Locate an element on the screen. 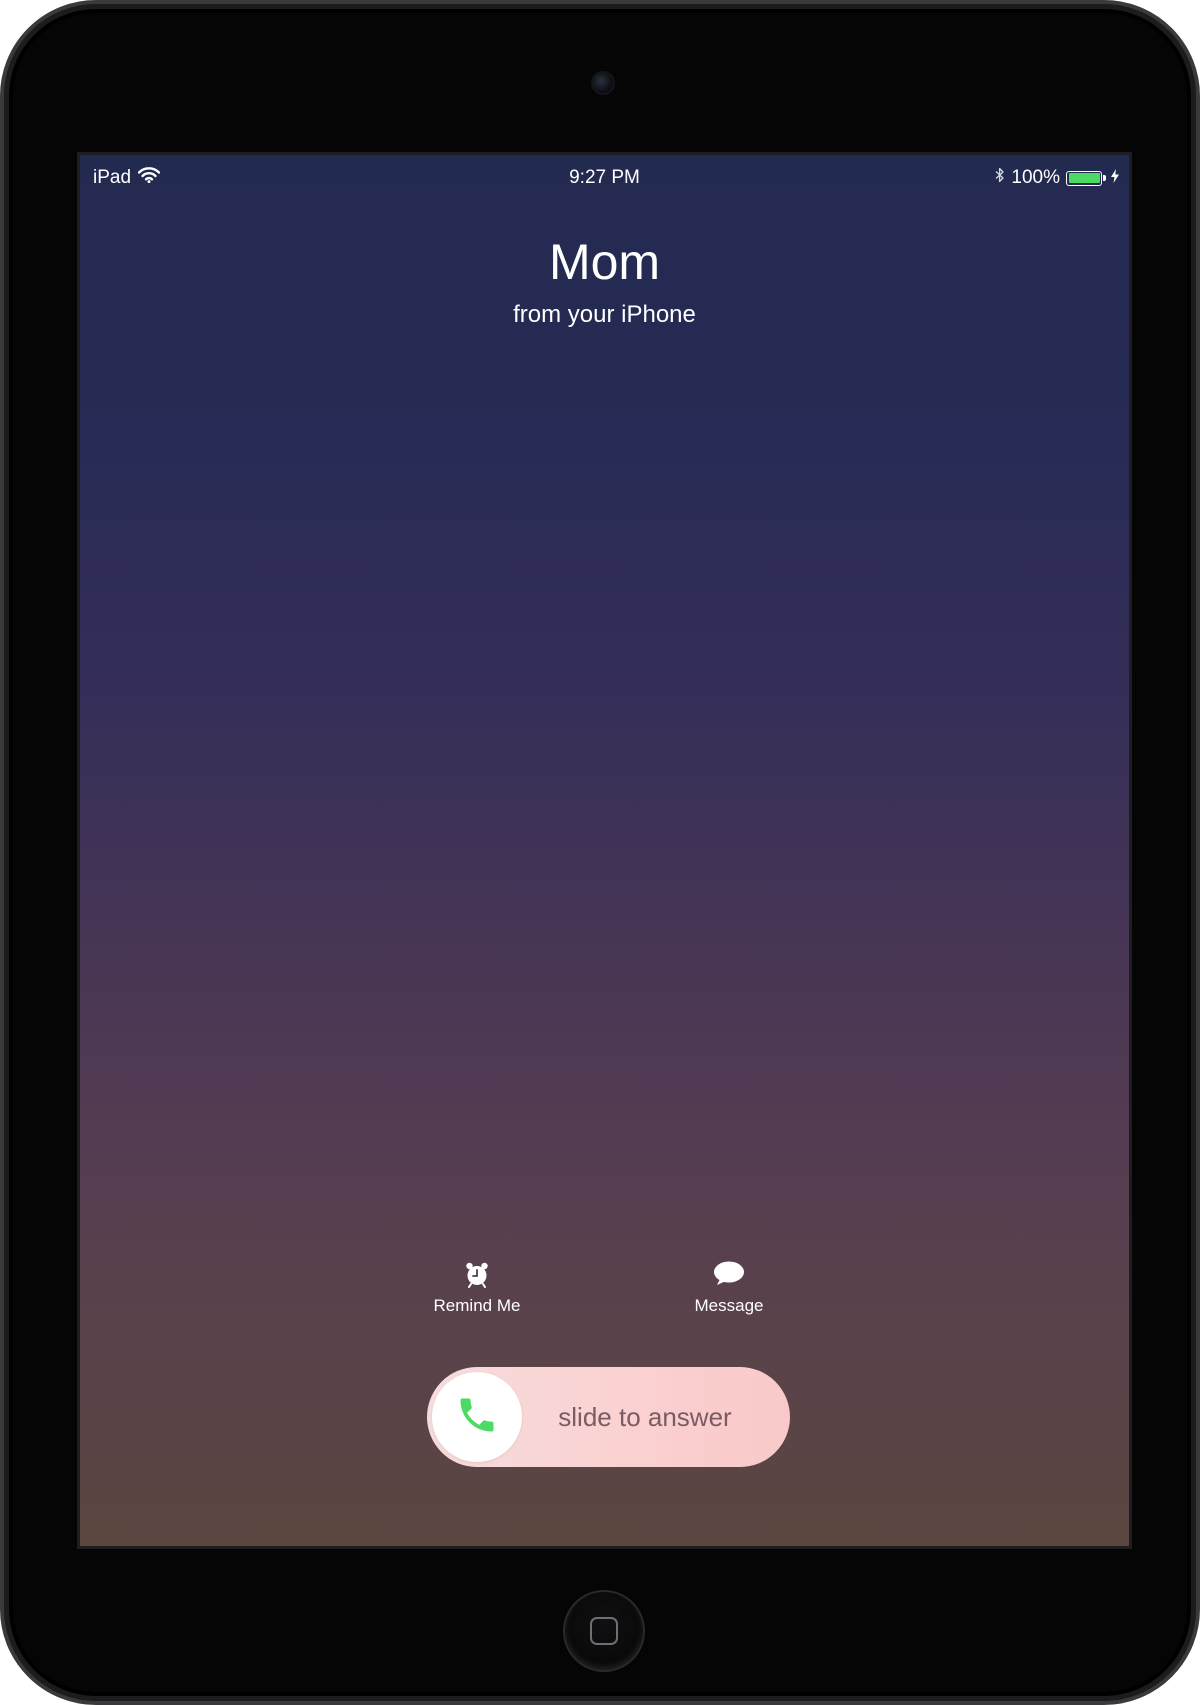 The width and height of the screenshot is (1200, 1705). message-button: Message is located at coordinates (729, 1288).